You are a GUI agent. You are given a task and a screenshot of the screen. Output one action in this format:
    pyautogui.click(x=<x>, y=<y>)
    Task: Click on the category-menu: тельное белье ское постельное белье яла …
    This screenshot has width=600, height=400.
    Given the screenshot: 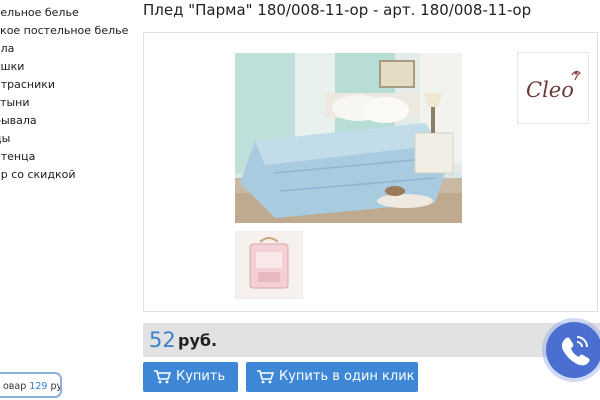 What is the action you would take?
    pyautogui.click(x=64, y=94)
    